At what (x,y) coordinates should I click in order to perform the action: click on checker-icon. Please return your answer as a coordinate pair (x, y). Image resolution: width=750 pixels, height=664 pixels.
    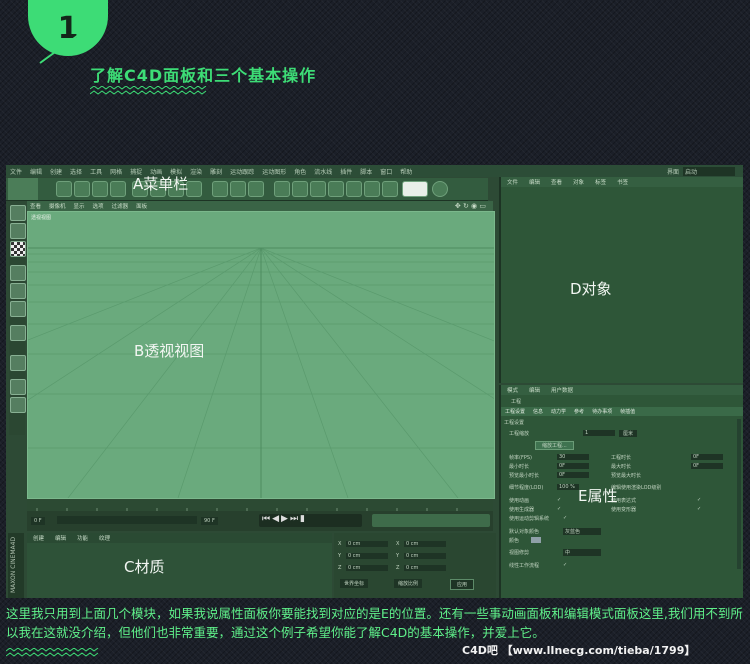
    Looking at the image, I should click on (18, 249).